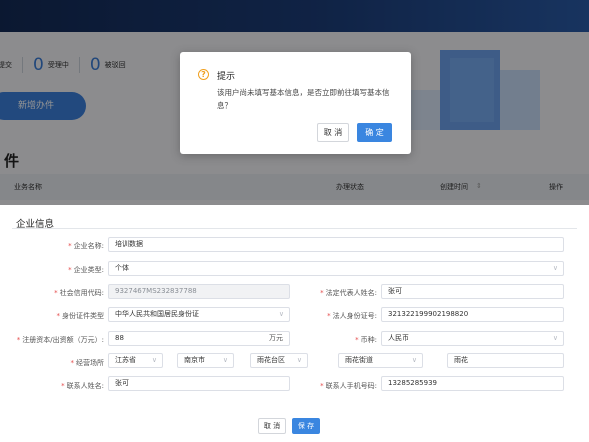 The image size is (589, 442). Describe the element at coordinates (348, 386) in the screenshot. I see `contact-phone-label: * 联系人手机号码:` at that location.